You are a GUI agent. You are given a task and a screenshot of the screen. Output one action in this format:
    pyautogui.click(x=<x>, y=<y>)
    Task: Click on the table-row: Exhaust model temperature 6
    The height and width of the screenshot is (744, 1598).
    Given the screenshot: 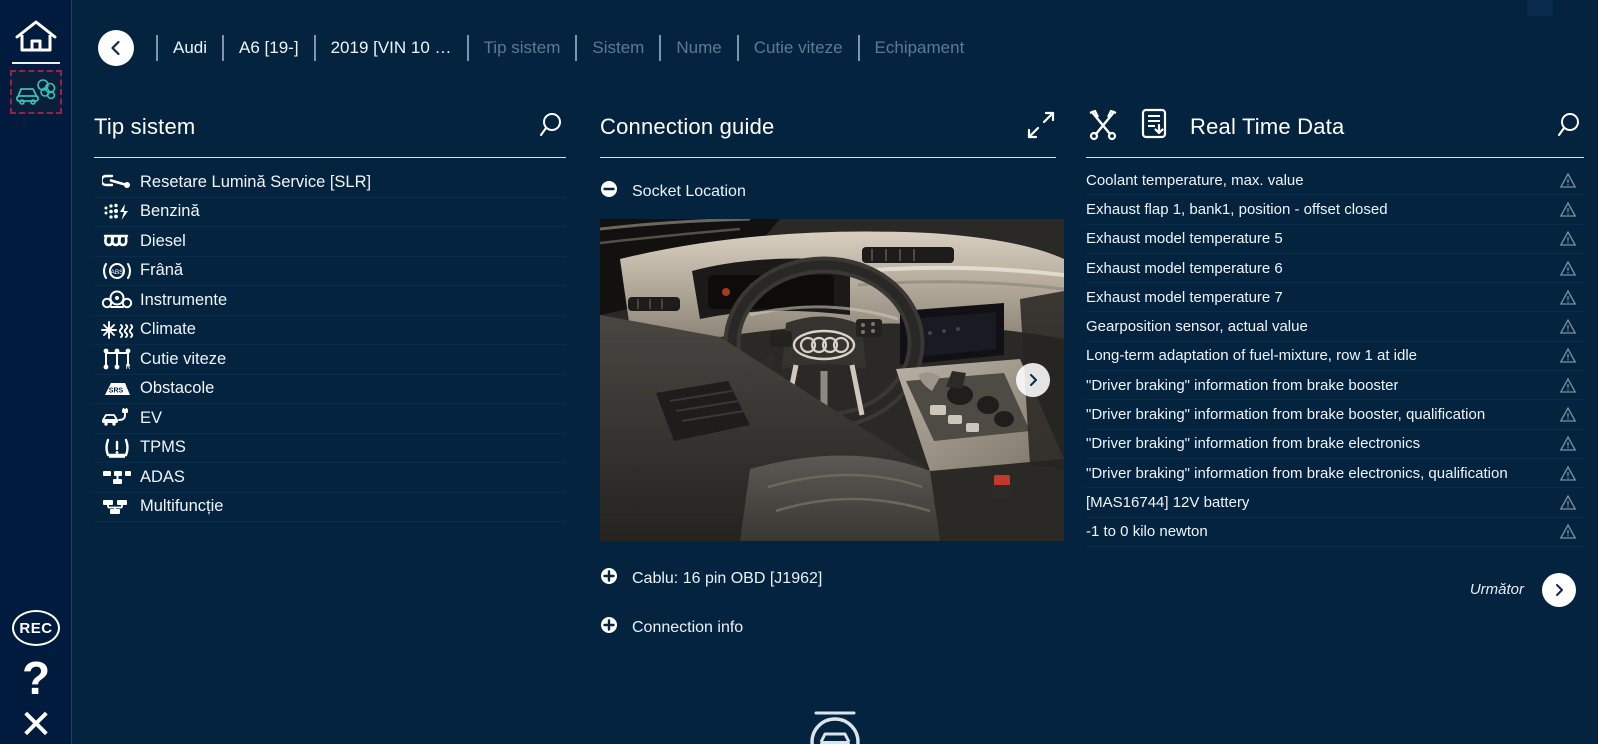 What is the action you would take?
    pyautogui.click(x=1335, y=269)
    